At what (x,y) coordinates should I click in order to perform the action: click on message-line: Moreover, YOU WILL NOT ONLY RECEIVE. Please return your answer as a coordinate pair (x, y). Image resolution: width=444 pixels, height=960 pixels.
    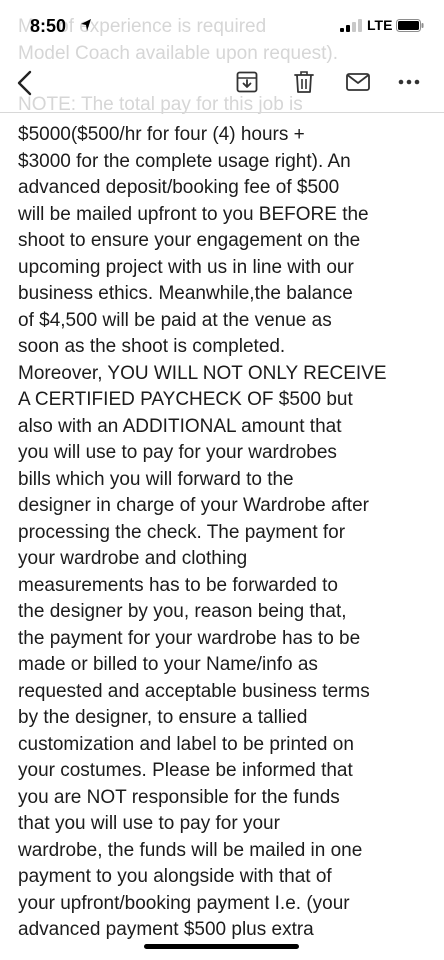
    Looking at the image, I should click on (202, 373).